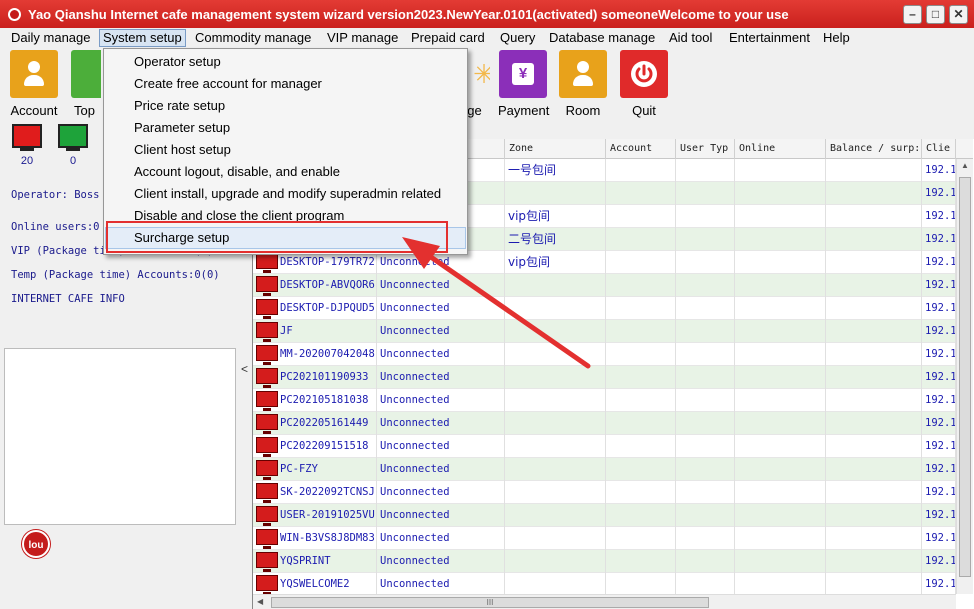 The image size is (974, 609). I want to click on menu-aid-tool: Aid tool, so click(690, 38).